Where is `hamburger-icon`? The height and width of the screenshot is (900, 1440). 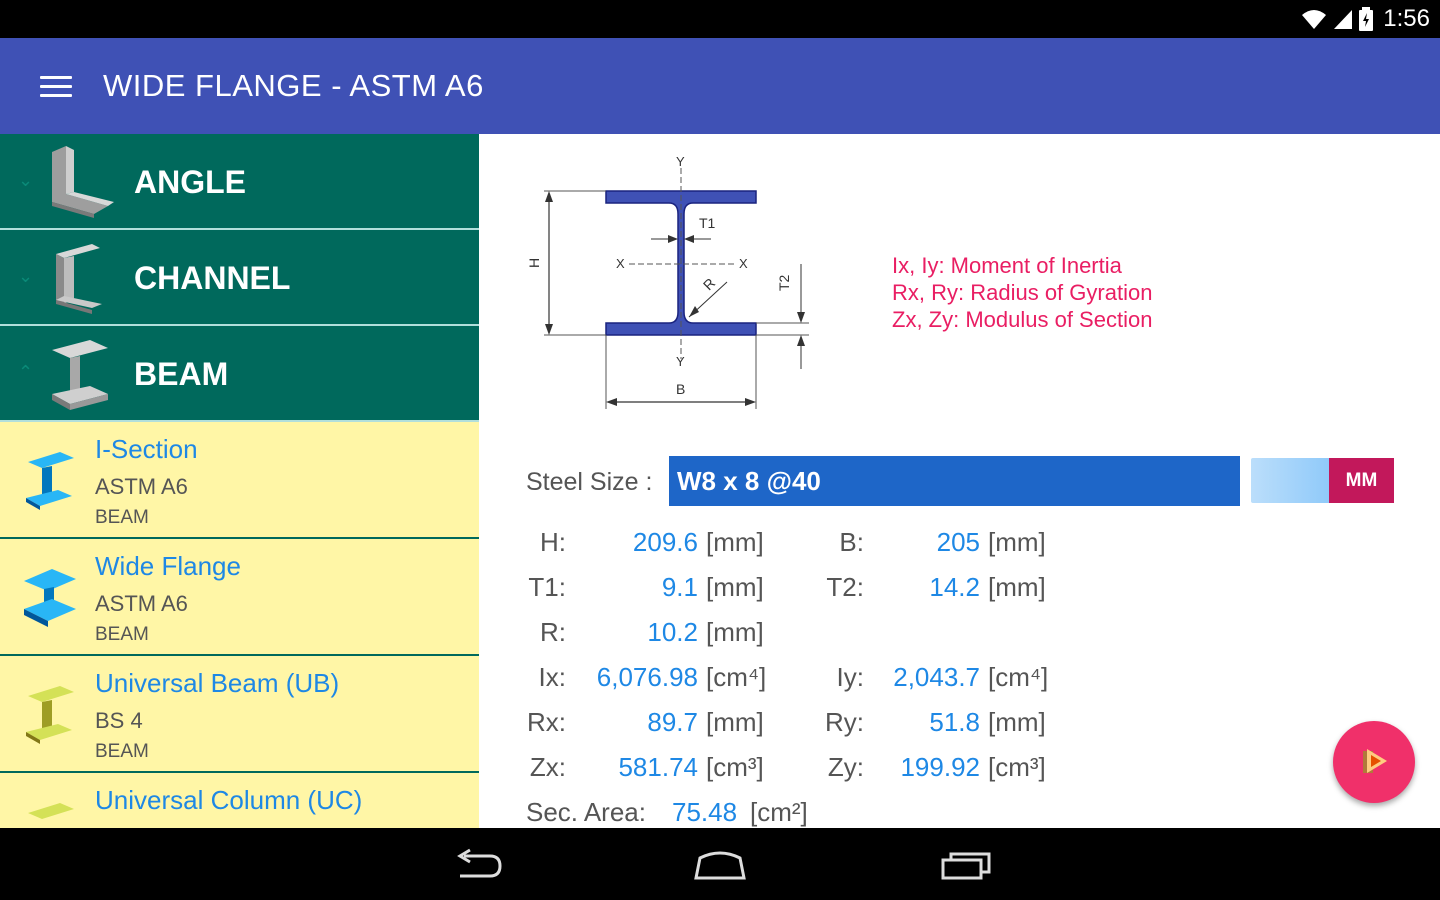
hamburger-icon is located at coordinates (56, 88).